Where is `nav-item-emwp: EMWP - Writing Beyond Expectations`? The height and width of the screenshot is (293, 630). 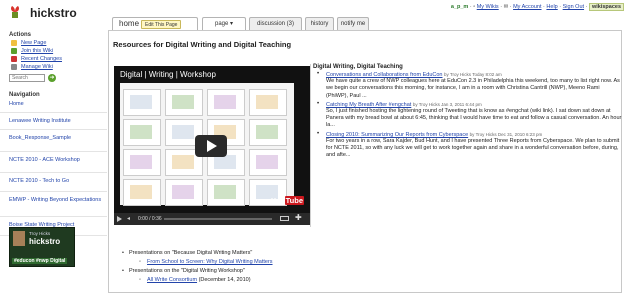 nav-item-emwp: EMWP - Writing Beyond Expectations is located at coordinates (53, 203).